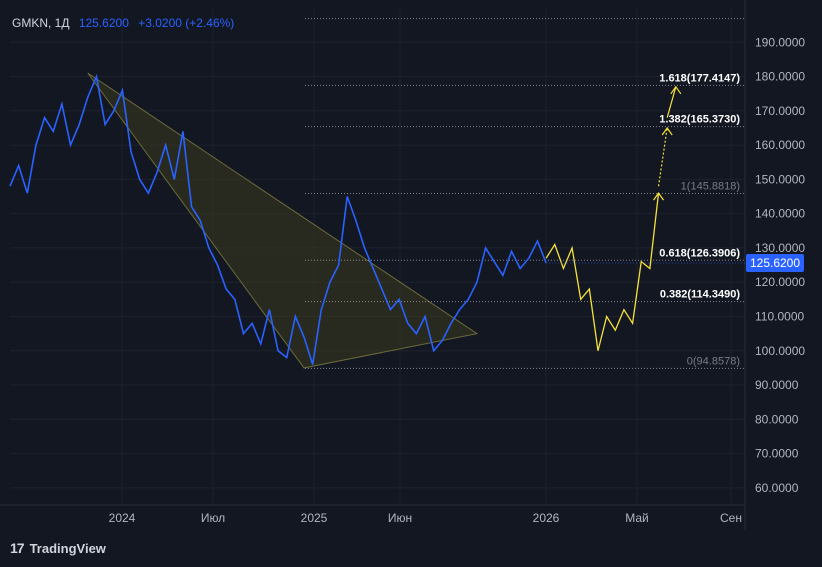 The height and width of the screenshot is (567, 822). I want to click on symbol-label: GMKN, 1Д, so click(41, 23).